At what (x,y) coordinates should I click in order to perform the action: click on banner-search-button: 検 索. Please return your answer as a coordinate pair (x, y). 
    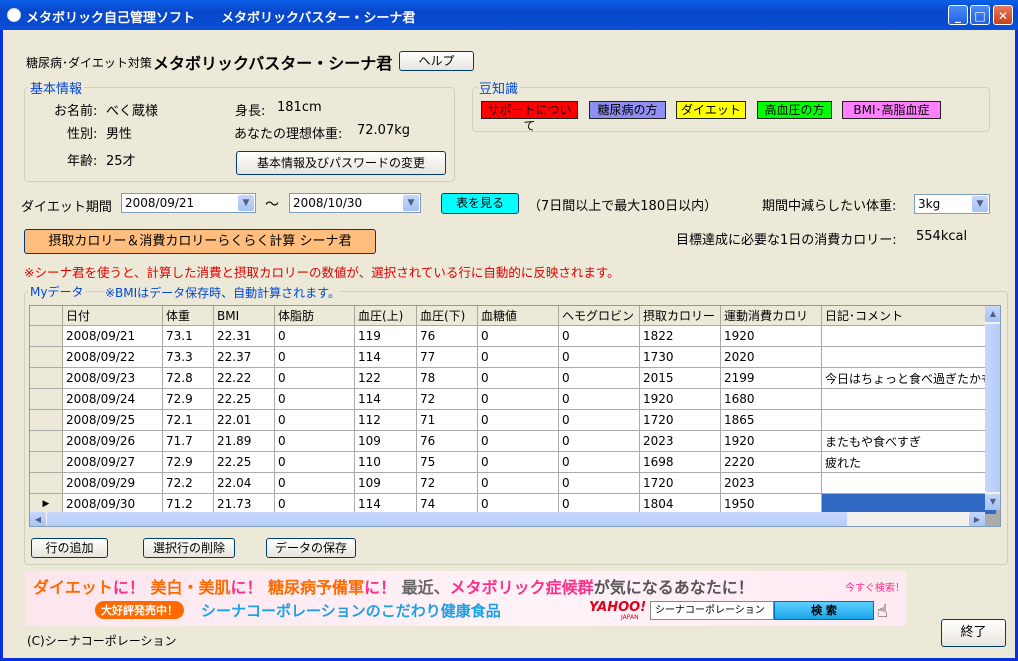
    Looking at the image, I should click on (824, 610).